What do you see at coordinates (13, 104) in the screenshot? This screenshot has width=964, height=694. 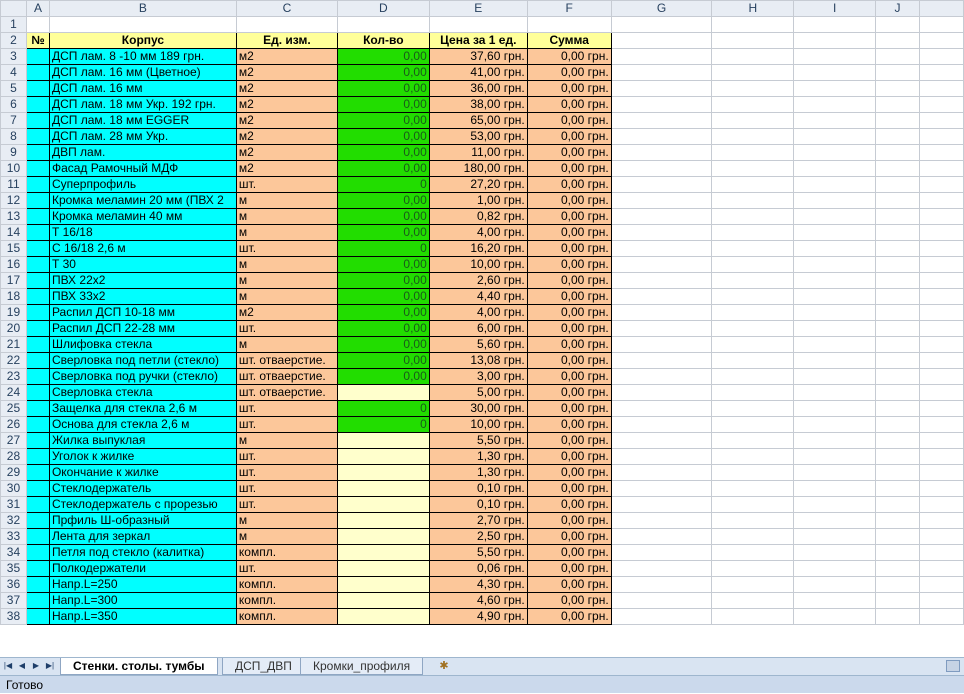 I see `row-header: 6` at bounding box center [13, 104].